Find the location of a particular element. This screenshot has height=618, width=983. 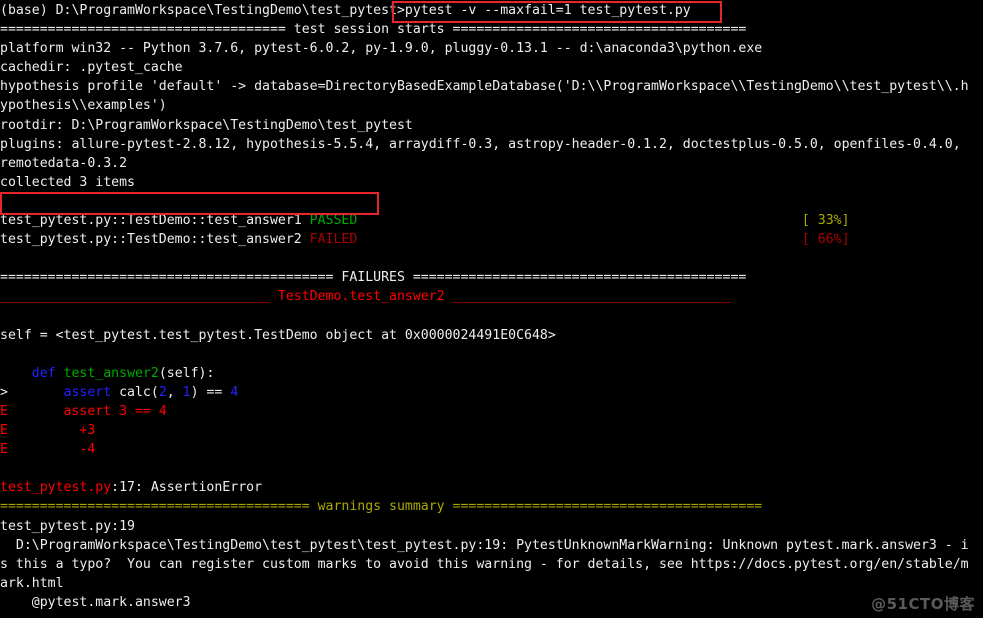

hypothesis-profile-line-2: ypothesis\\examples') is located at coordinates (491, 105).